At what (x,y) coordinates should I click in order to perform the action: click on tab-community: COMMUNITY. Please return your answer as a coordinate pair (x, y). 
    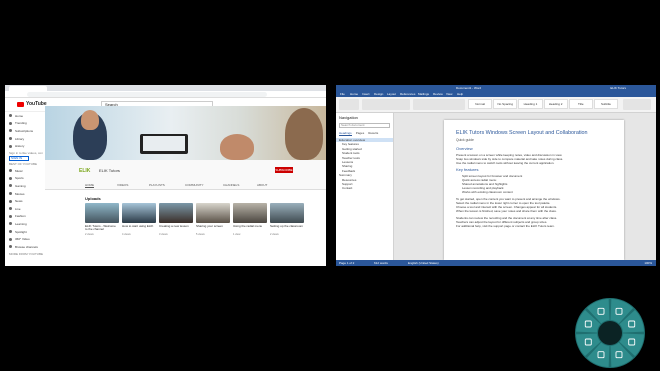
    Looking at the image, I should click on (194, 185).